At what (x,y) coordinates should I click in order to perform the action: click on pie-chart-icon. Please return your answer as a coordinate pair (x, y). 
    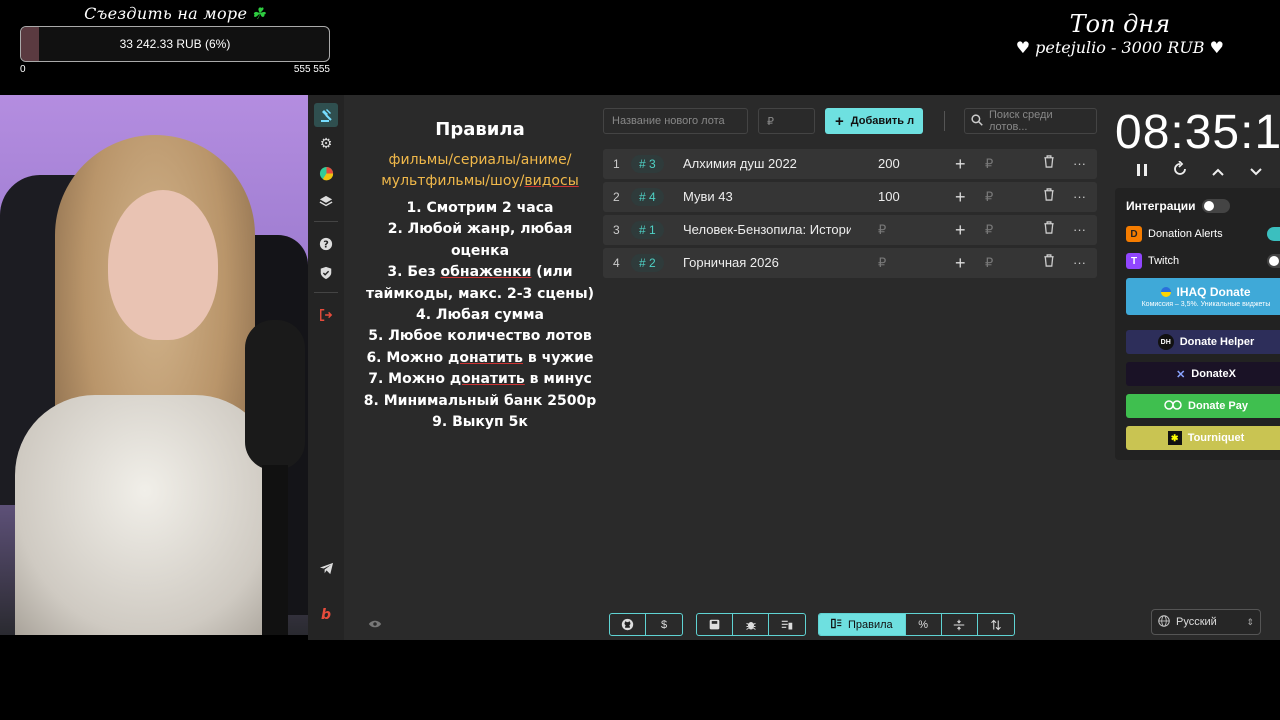
    Looking at the image, I should click on (326, 173).